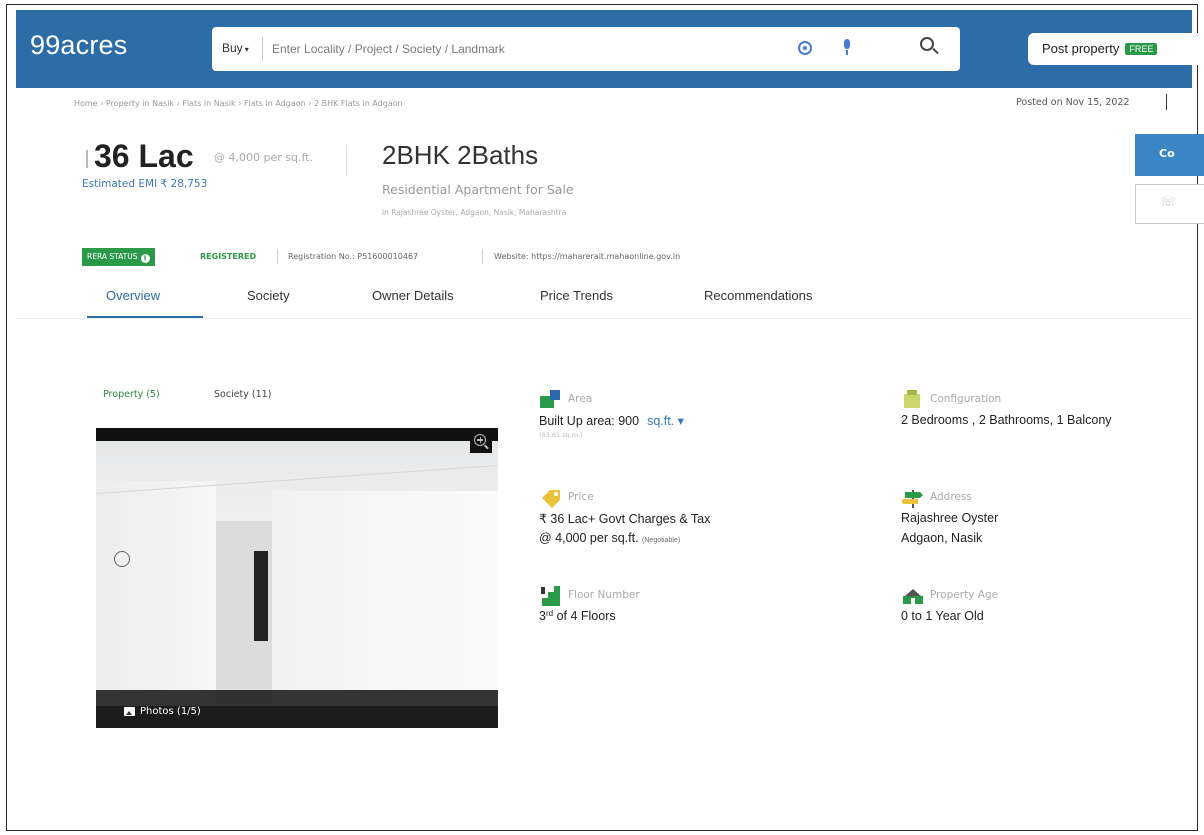  Describe the element at coordinates (581, 497) in the screenshot. I see `price-label: Price` at that location.